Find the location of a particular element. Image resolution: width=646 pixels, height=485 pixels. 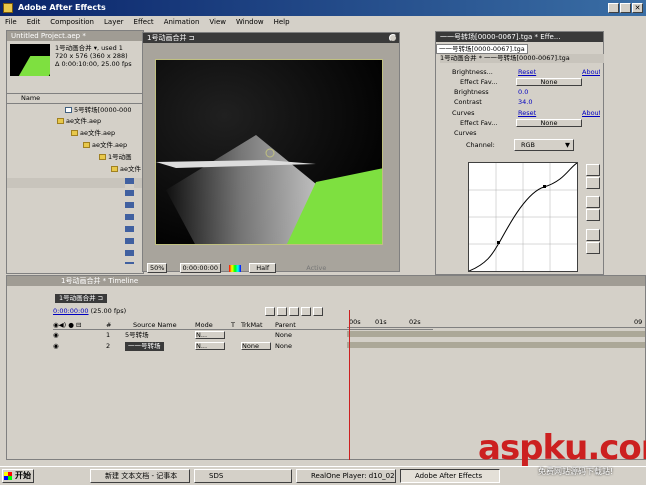

menu-animation: Animation is located at coordinates (182, 22).